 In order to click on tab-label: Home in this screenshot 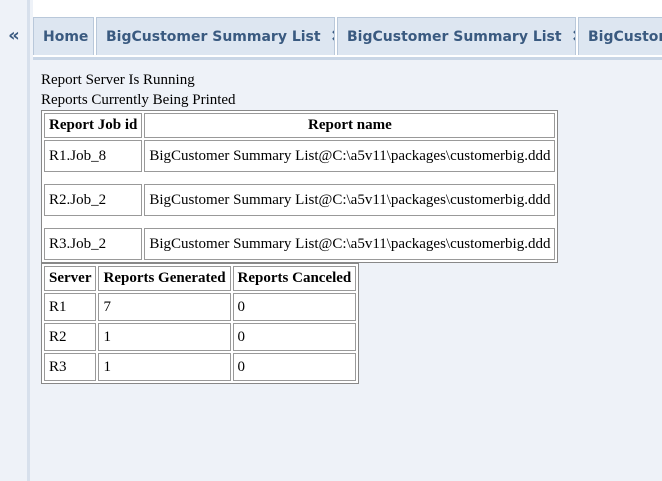, I will do `click(66, 36)`.